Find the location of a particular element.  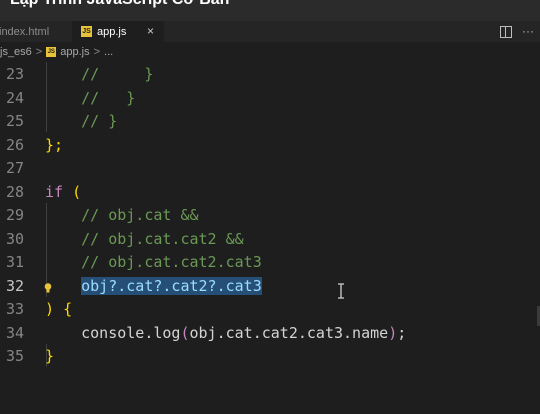

line-code: // obj.cat.cat2.cat3 is located at coordinates (153, 263).